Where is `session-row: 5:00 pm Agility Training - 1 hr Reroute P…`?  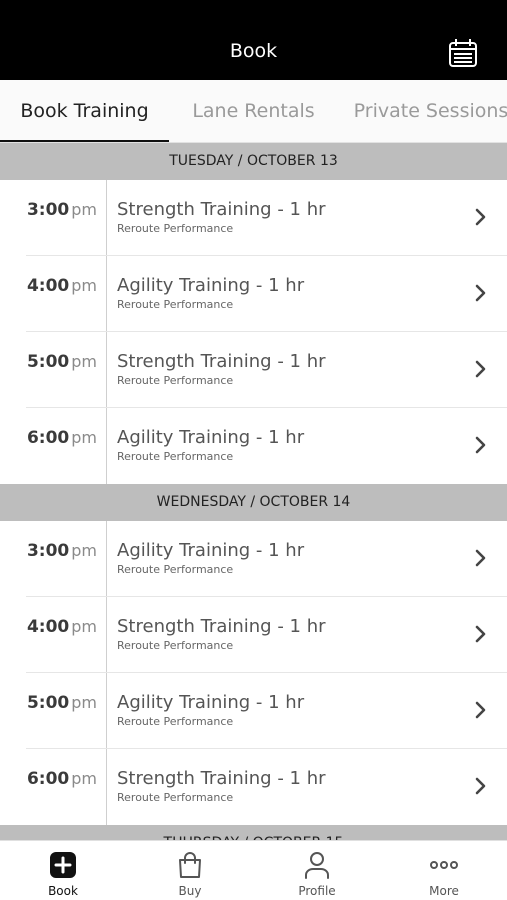
session-row: 5:00 pm Agility Training - 1 hr Reroute P… is located at coordinates (253, 711).